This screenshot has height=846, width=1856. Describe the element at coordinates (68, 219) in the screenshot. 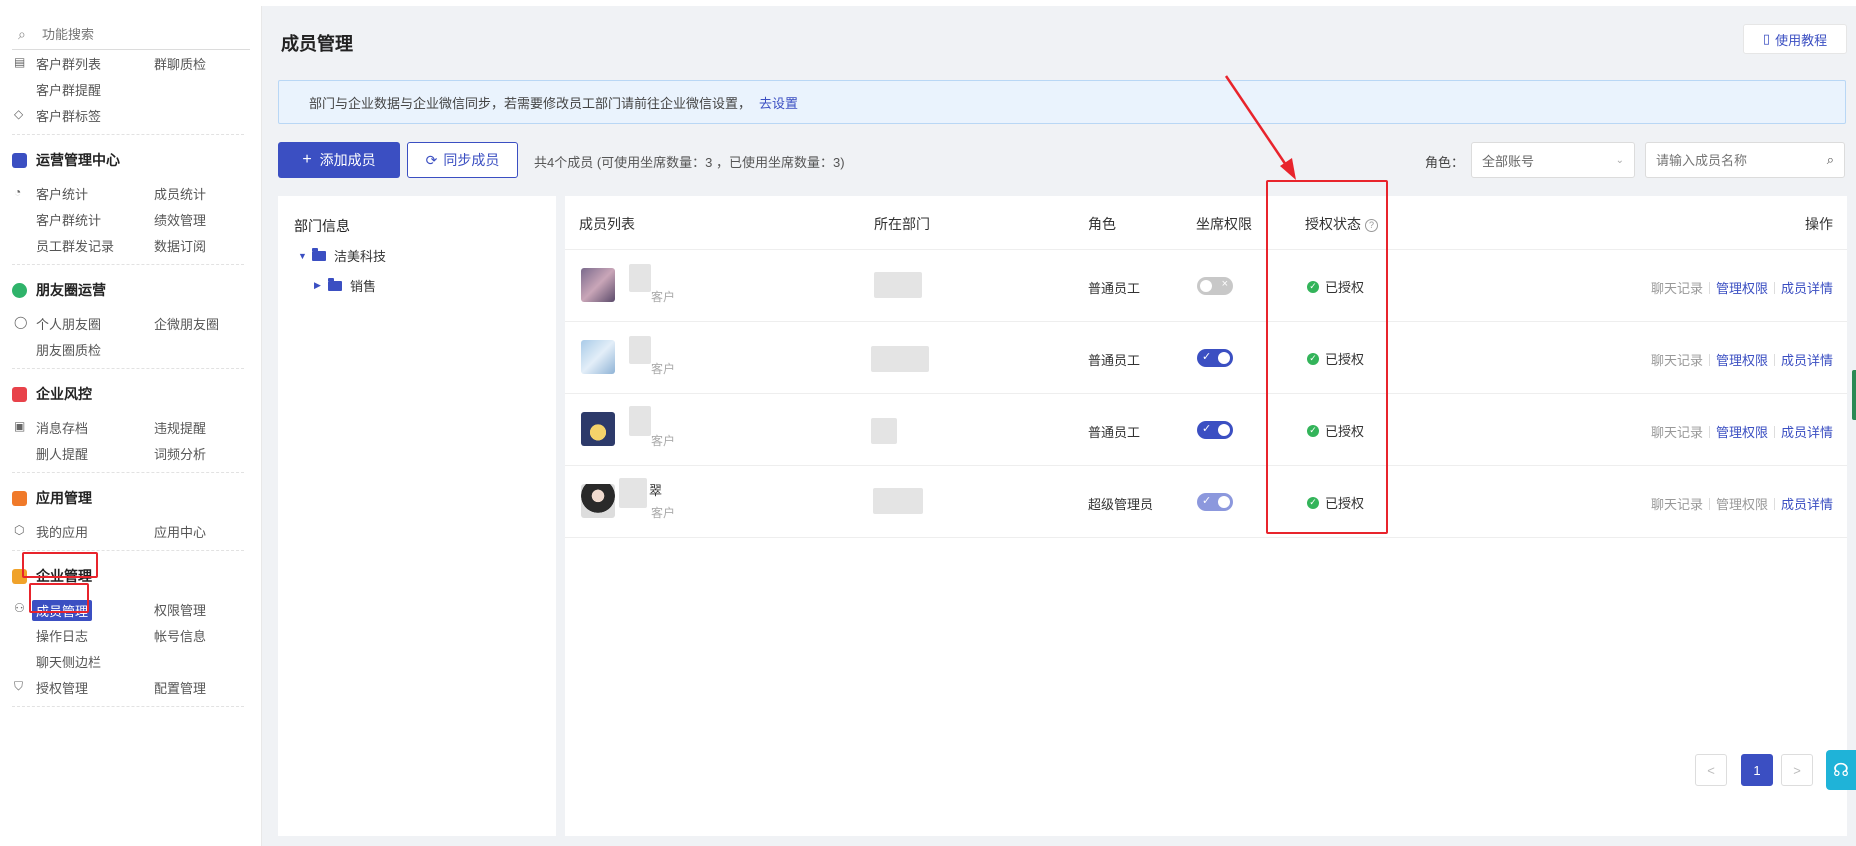

I see `sidebar-item-group-stats: 客户群统计` at that location.